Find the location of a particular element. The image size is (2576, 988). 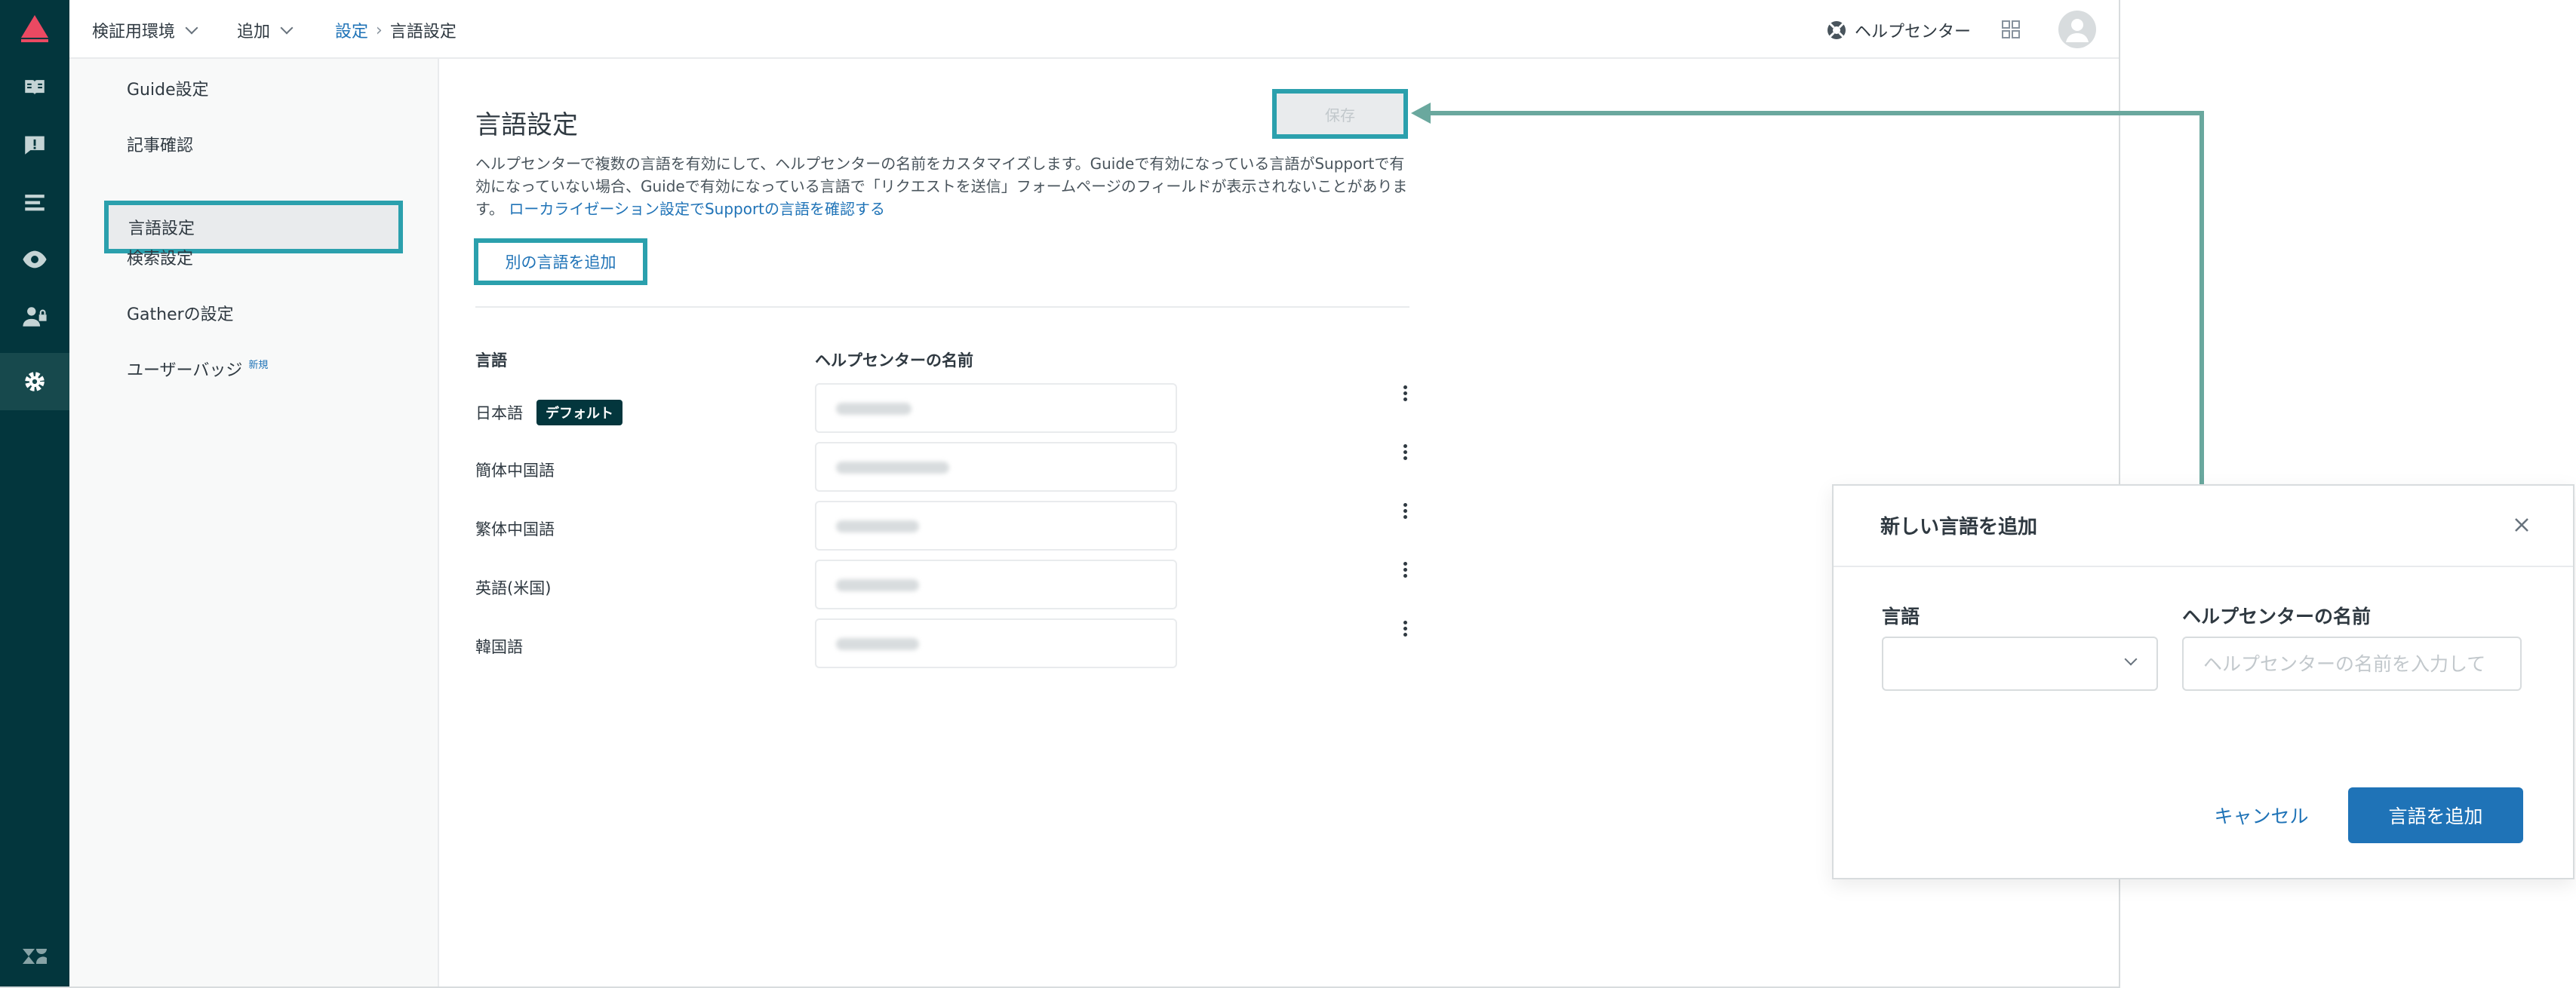

subnav-item-label: 記事確認 is located at coordinates (160, 146).